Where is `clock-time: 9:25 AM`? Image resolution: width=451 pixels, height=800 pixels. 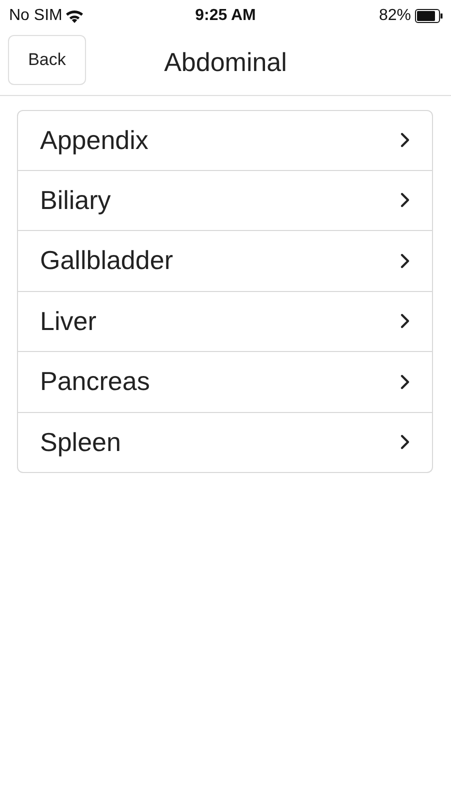 clock-time: 9:25 AM is located at coordinates (225, 15).